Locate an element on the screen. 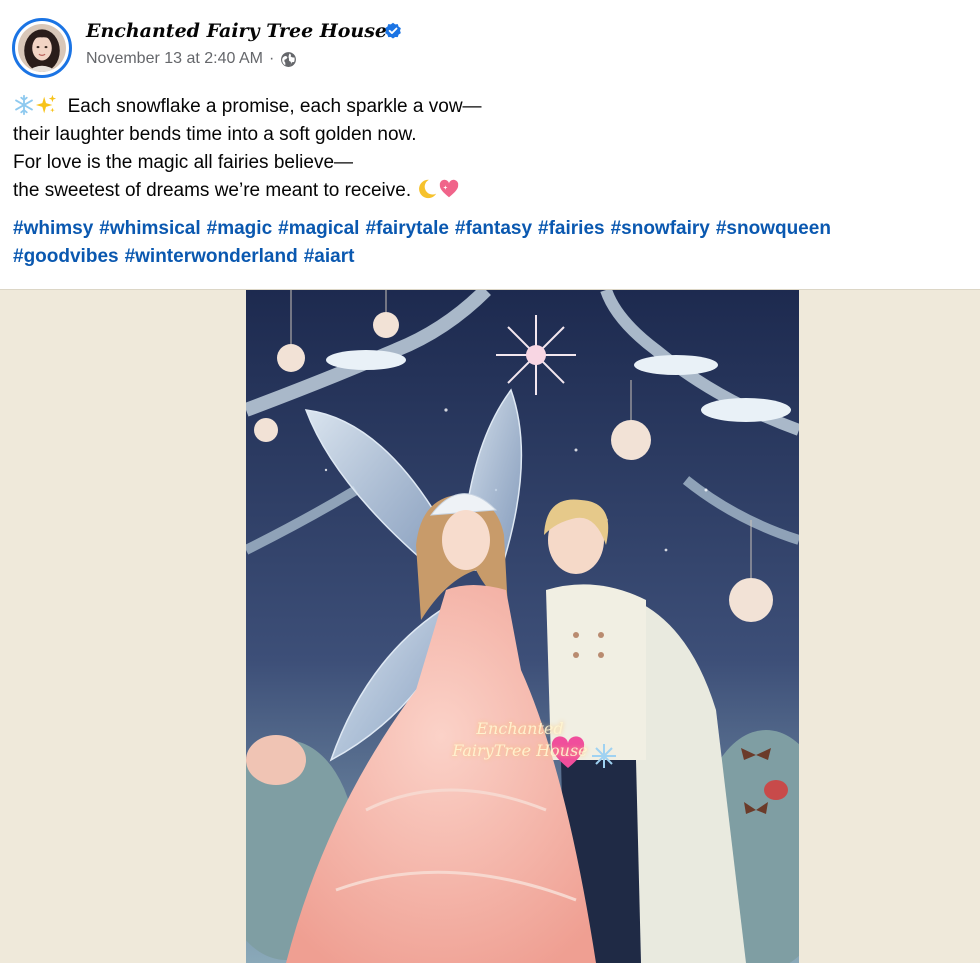 The height and width of the screenshot is (963, 980). watermark-line-2: FairyTree House is located at coordinates (520, 750).